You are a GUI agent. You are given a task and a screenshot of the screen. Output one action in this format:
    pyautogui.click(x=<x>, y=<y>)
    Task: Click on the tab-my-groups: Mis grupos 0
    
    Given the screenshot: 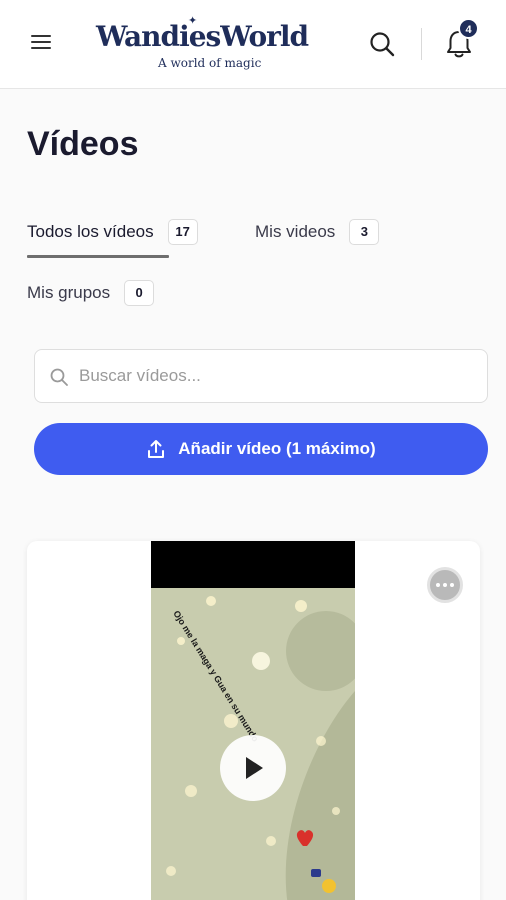 What is the action you would take?
    pyautogui.click(x=91, y=293)
    